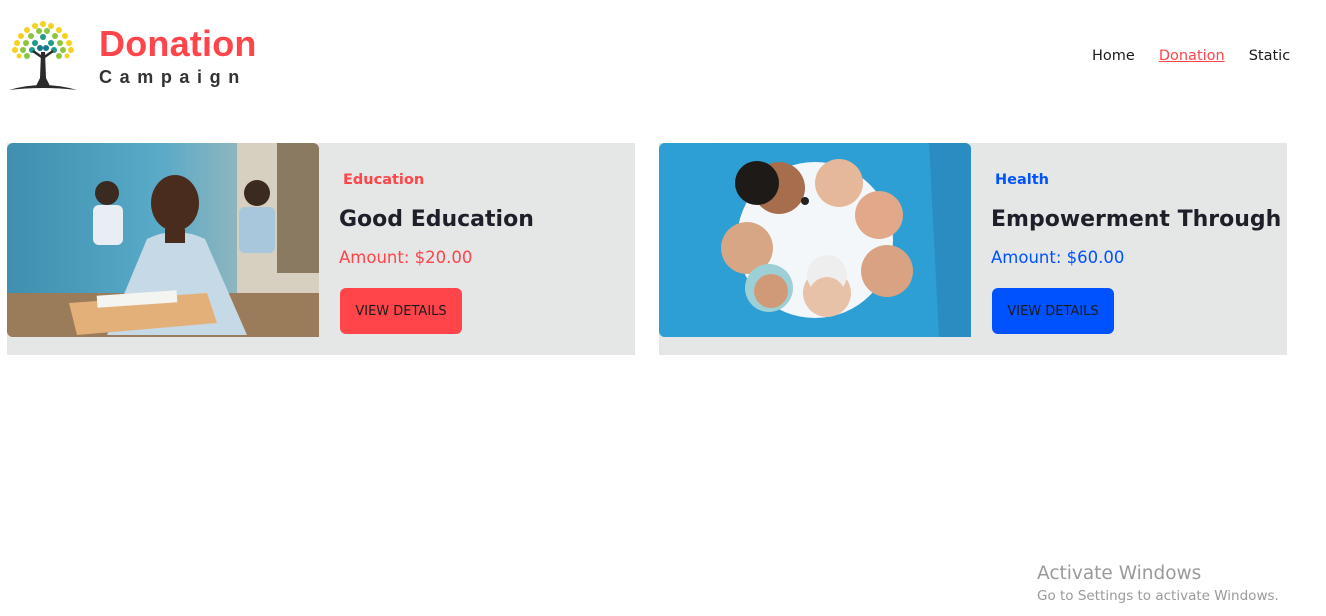 Image resolution: width=1326 pixels, height=616 pixels. What do you see at coordinates (815, 240) in the screenshot?
I see `card-image-health` at bounding box center [815, 240].